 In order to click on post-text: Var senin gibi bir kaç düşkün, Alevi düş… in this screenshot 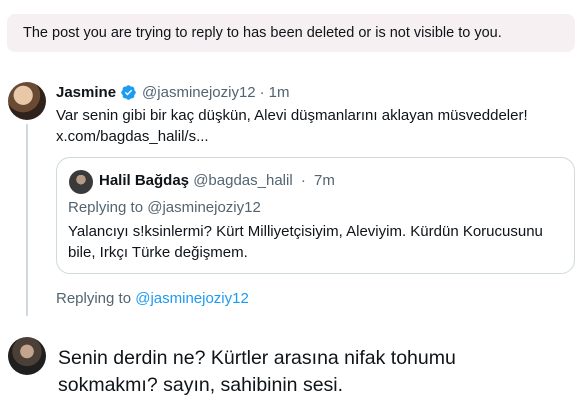, I will do `click(313, 126)`.